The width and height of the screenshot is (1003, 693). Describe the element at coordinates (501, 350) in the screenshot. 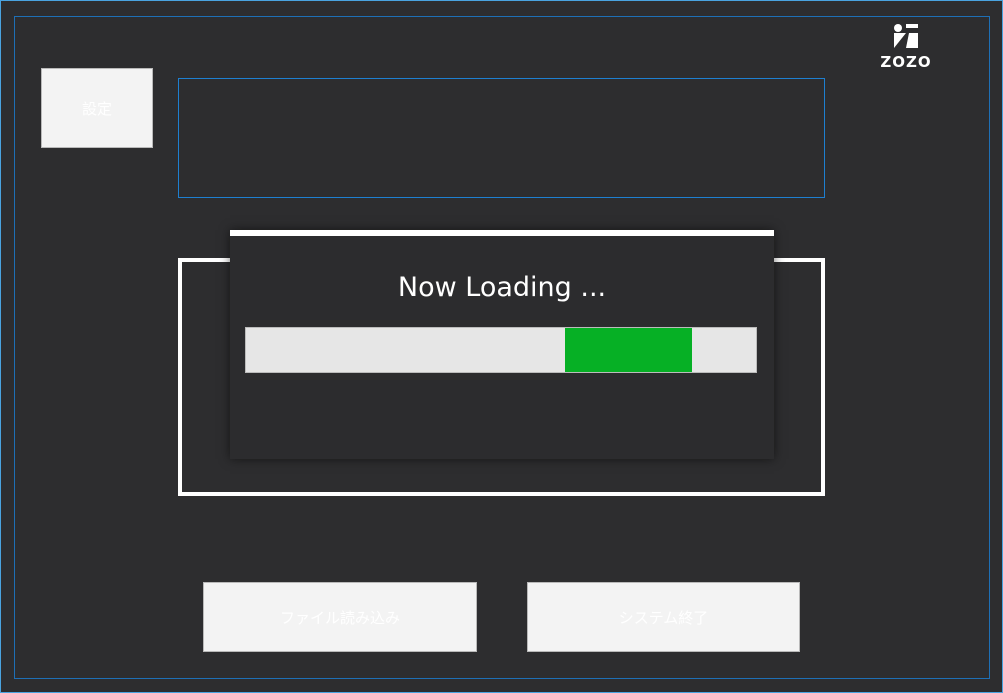

I see `progress-bar` at that location.